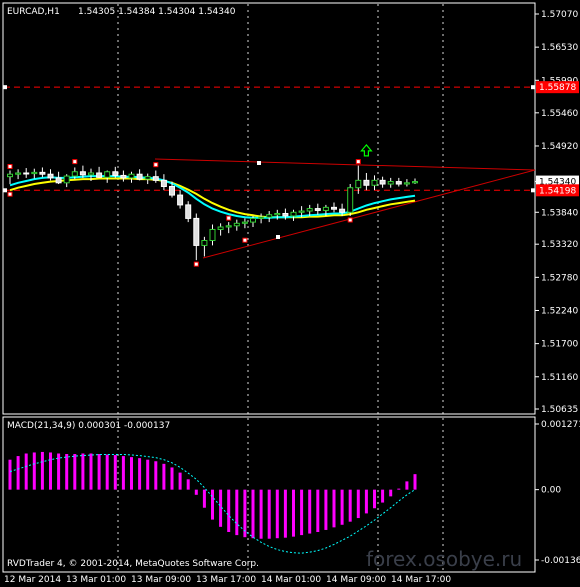  I want to click on price-tick-label: 1.51160, so click(559, 378).